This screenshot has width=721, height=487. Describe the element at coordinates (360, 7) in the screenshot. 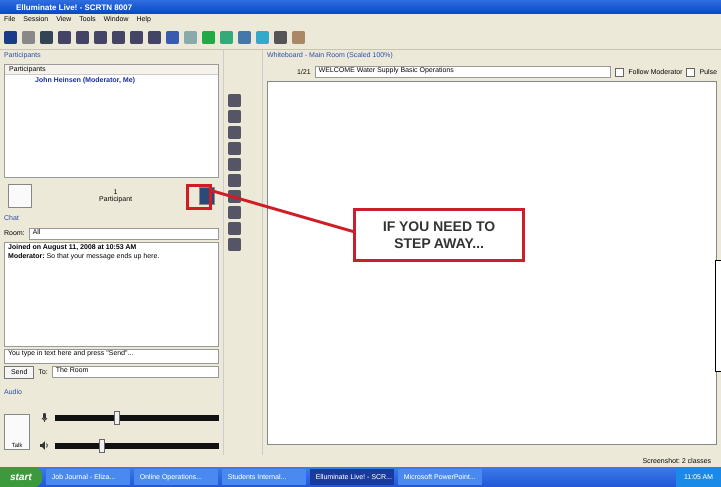

I see `window-title: Elluminate Live! - SCRTN 8007` at that location.